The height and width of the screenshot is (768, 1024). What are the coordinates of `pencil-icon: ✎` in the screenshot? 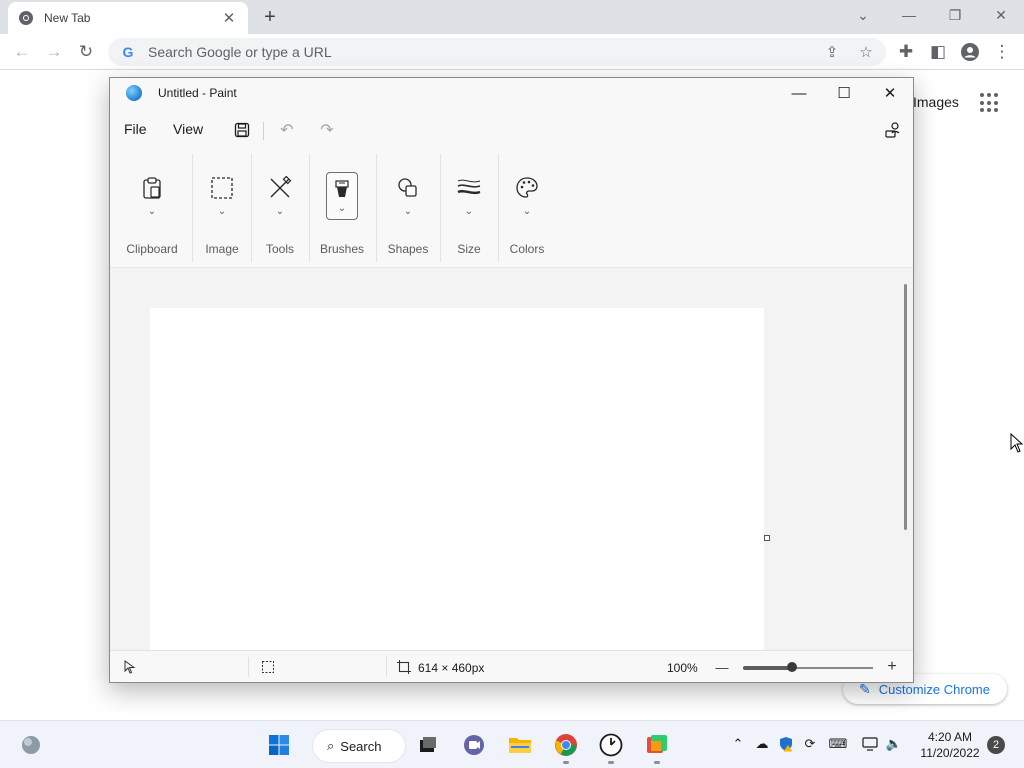 It's located at (865, 688).